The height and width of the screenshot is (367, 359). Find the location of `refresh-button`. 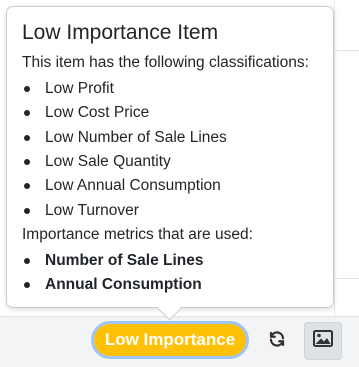

refresh-button is located at coordinates (277, 341).